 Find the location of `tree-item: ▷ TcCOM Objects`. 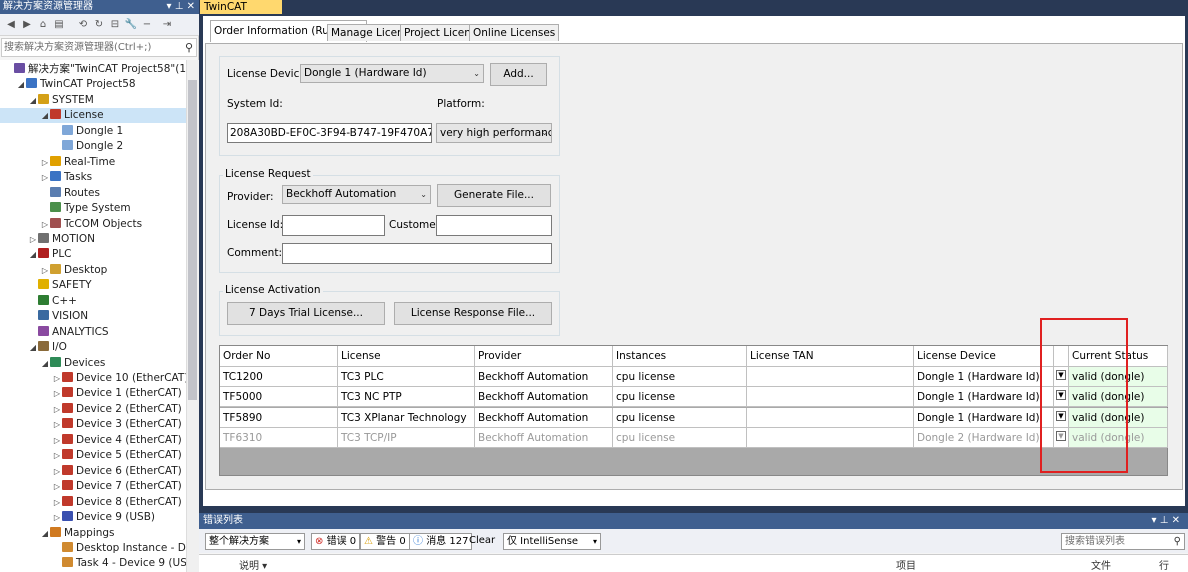

tree-item: ▷ TcCOM Objects is located at coordinates (91, 224).